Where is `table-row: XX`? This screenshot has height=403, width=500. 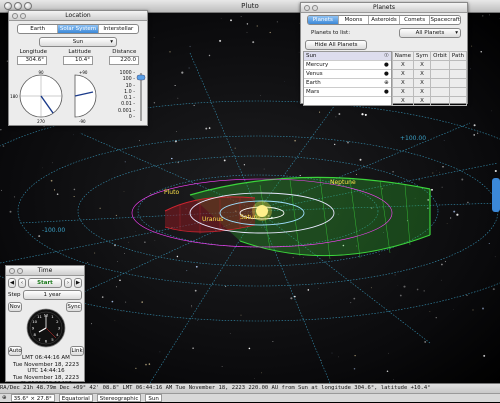
table-row: XX is located at coordinates (429, 65).